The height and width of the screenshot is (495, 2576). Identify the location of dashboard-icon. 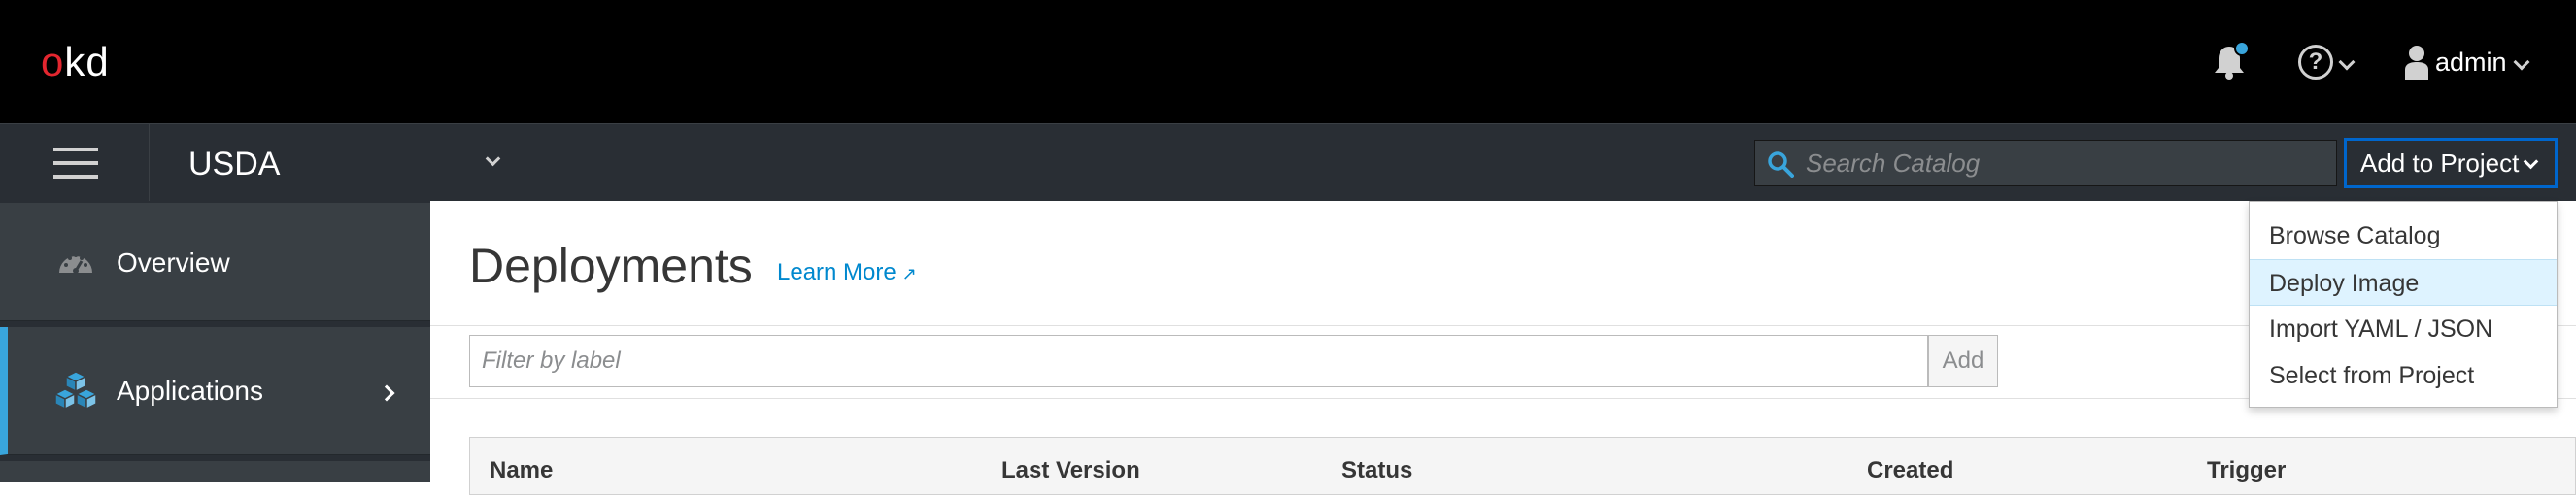
(75, 263).